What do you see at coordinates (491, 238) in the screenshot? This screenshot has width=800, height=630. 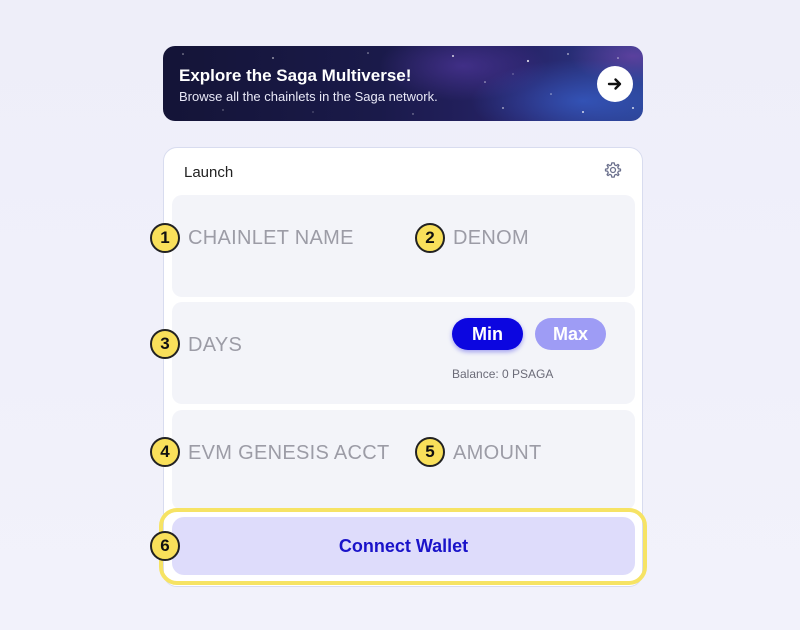 I see `denom-input: DENOM` at bounding box center [491, 238].